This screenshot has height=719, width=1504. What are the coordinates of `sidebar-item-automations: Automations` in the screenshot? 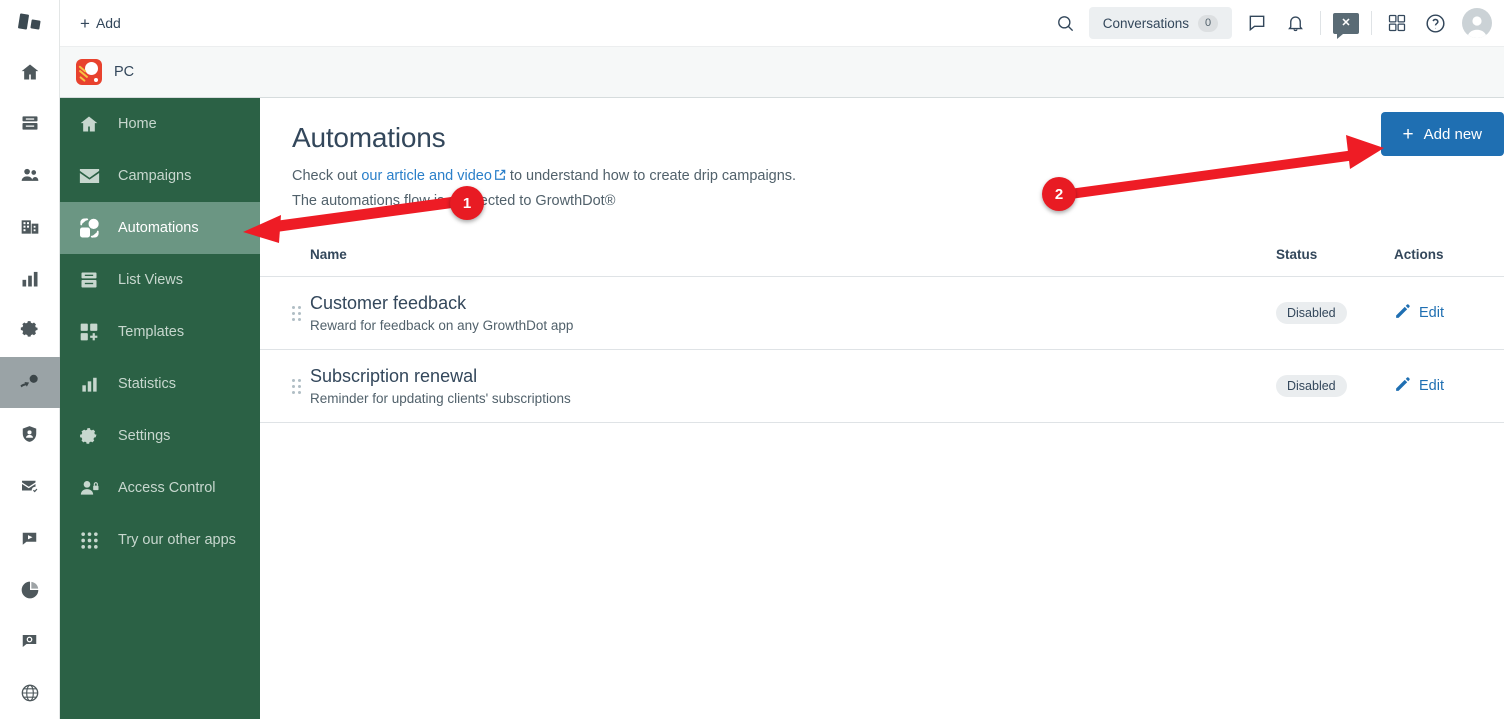 It's located at (160, 228).